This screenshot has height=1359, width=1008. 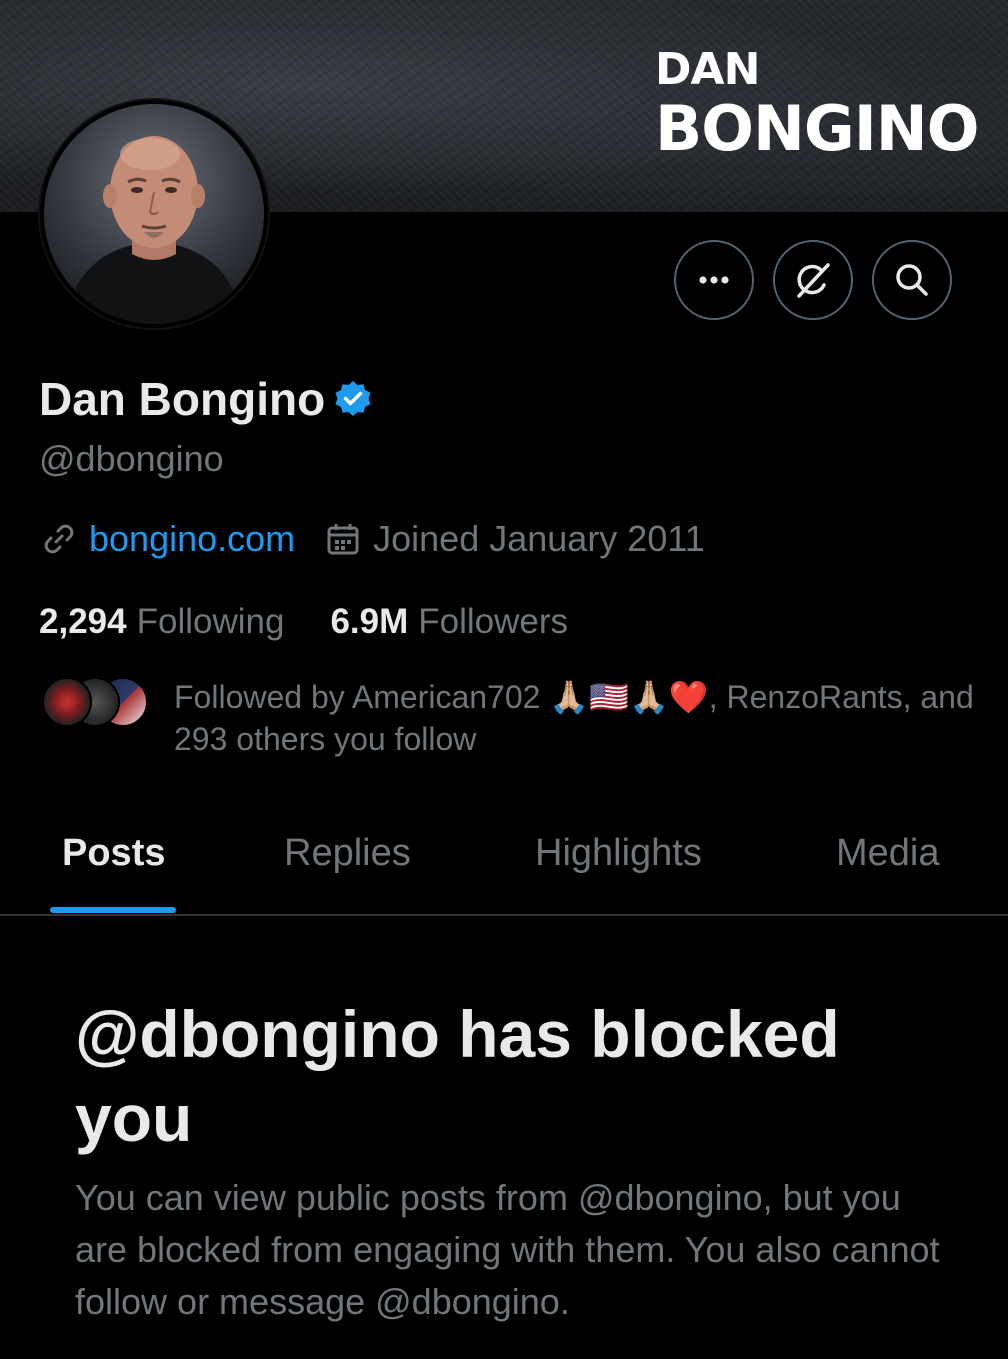 What do you see at coordinates (504, 867) in the screenshot?
I see `profile-tabs: Posts Replies Highlights Media` at bounding box center [504, 867].